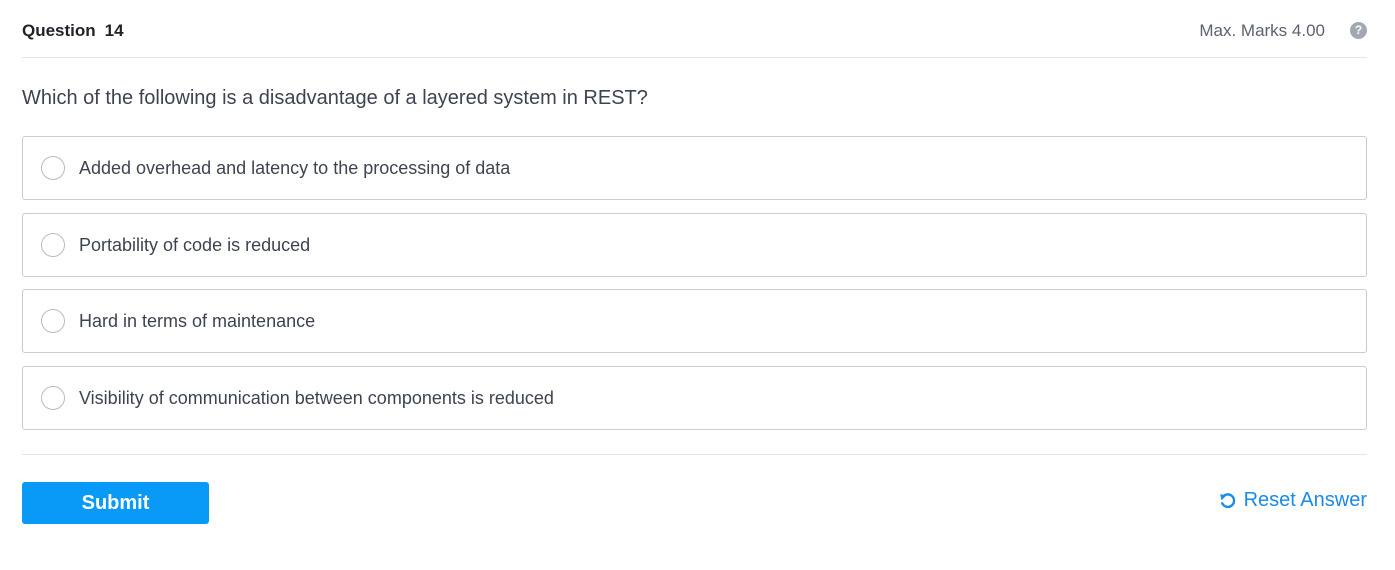 The width and height of the screenshot is (1395, 570). What do you see at coordinates (1358, 30) in the screenshot?
I see `question-circle-icon: ?` at bounding box center [1358, 30].